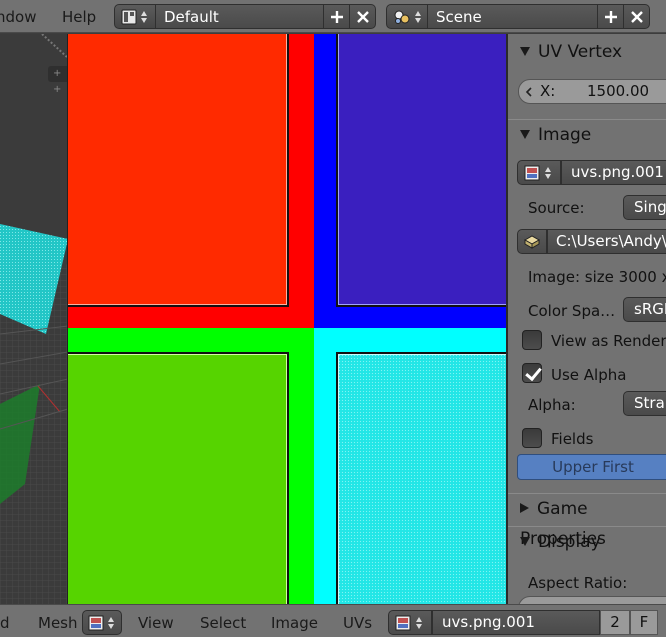 This screenshot has height=637, width=666. Describe the element at coordinates (532, 438) in the screenshot. I see `fields-checkbox` at that location.